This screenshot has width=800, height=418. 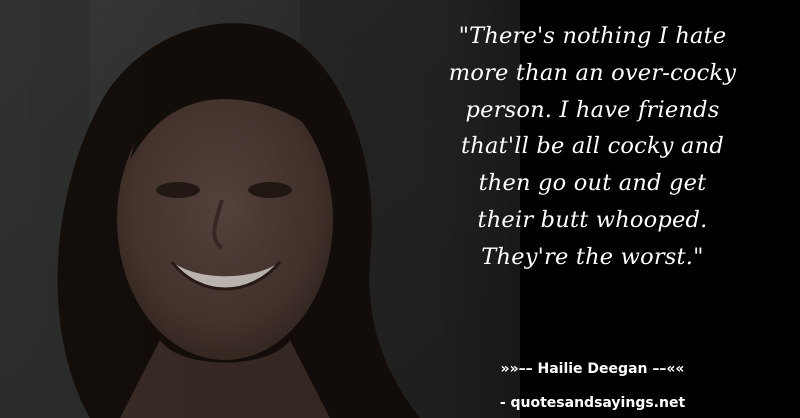 I want to click on attribution-prefix: »»––, so click(x=519, y=369).